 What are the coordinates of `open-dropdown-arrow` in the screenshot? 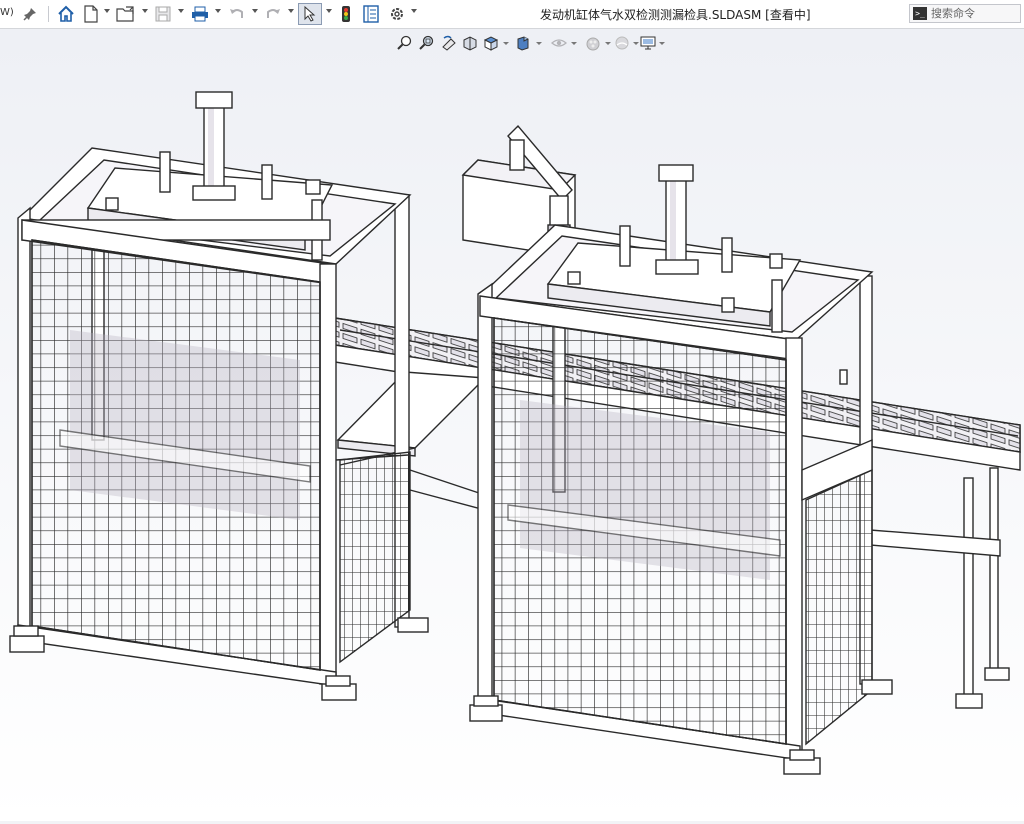 It's located at (145, 11).